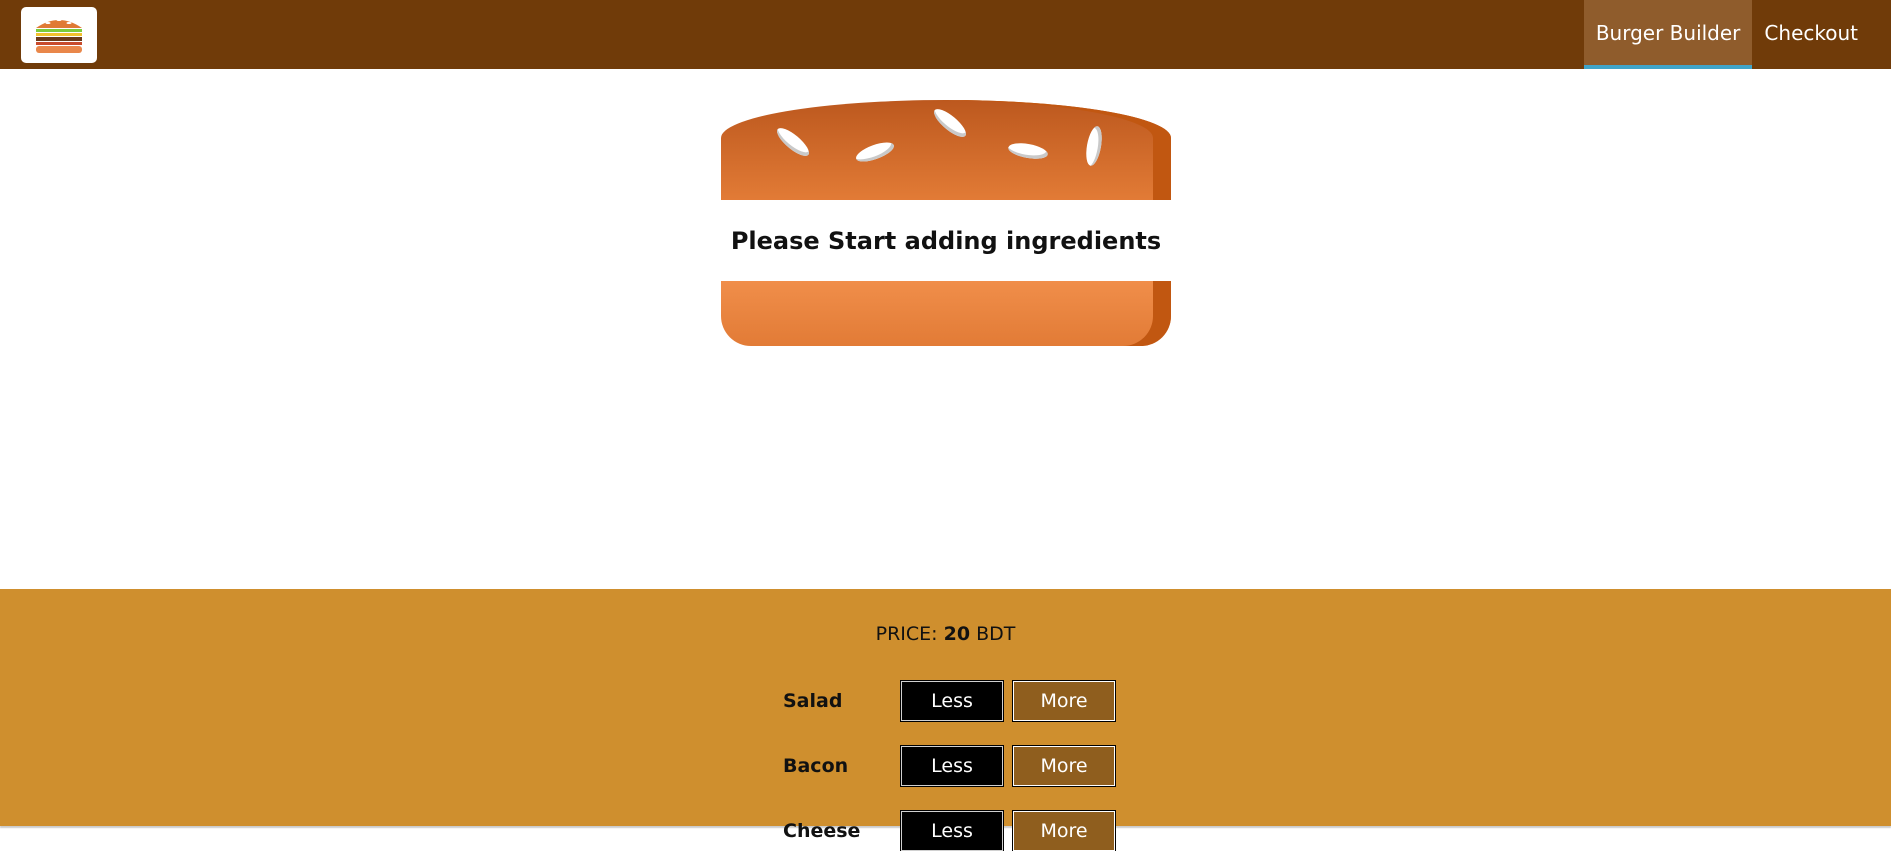 The image size is (1891, 851). I want to click on nav-burger-builder: Burger Builder, so click(1668, 34).